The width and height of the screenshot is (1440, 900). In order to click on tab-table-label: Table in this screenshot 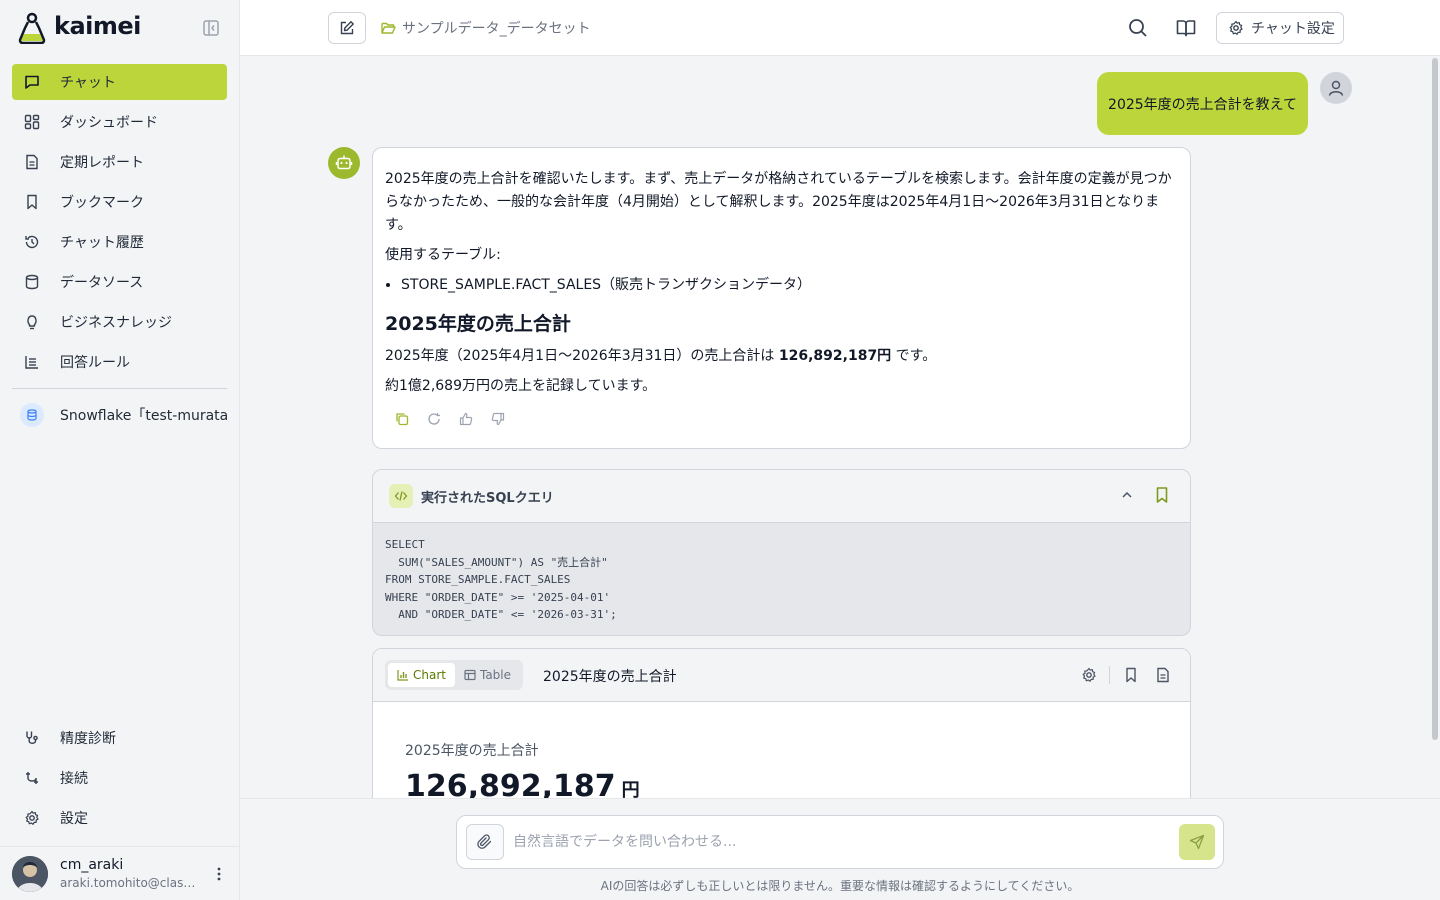, I will do `click(495, 675)`.